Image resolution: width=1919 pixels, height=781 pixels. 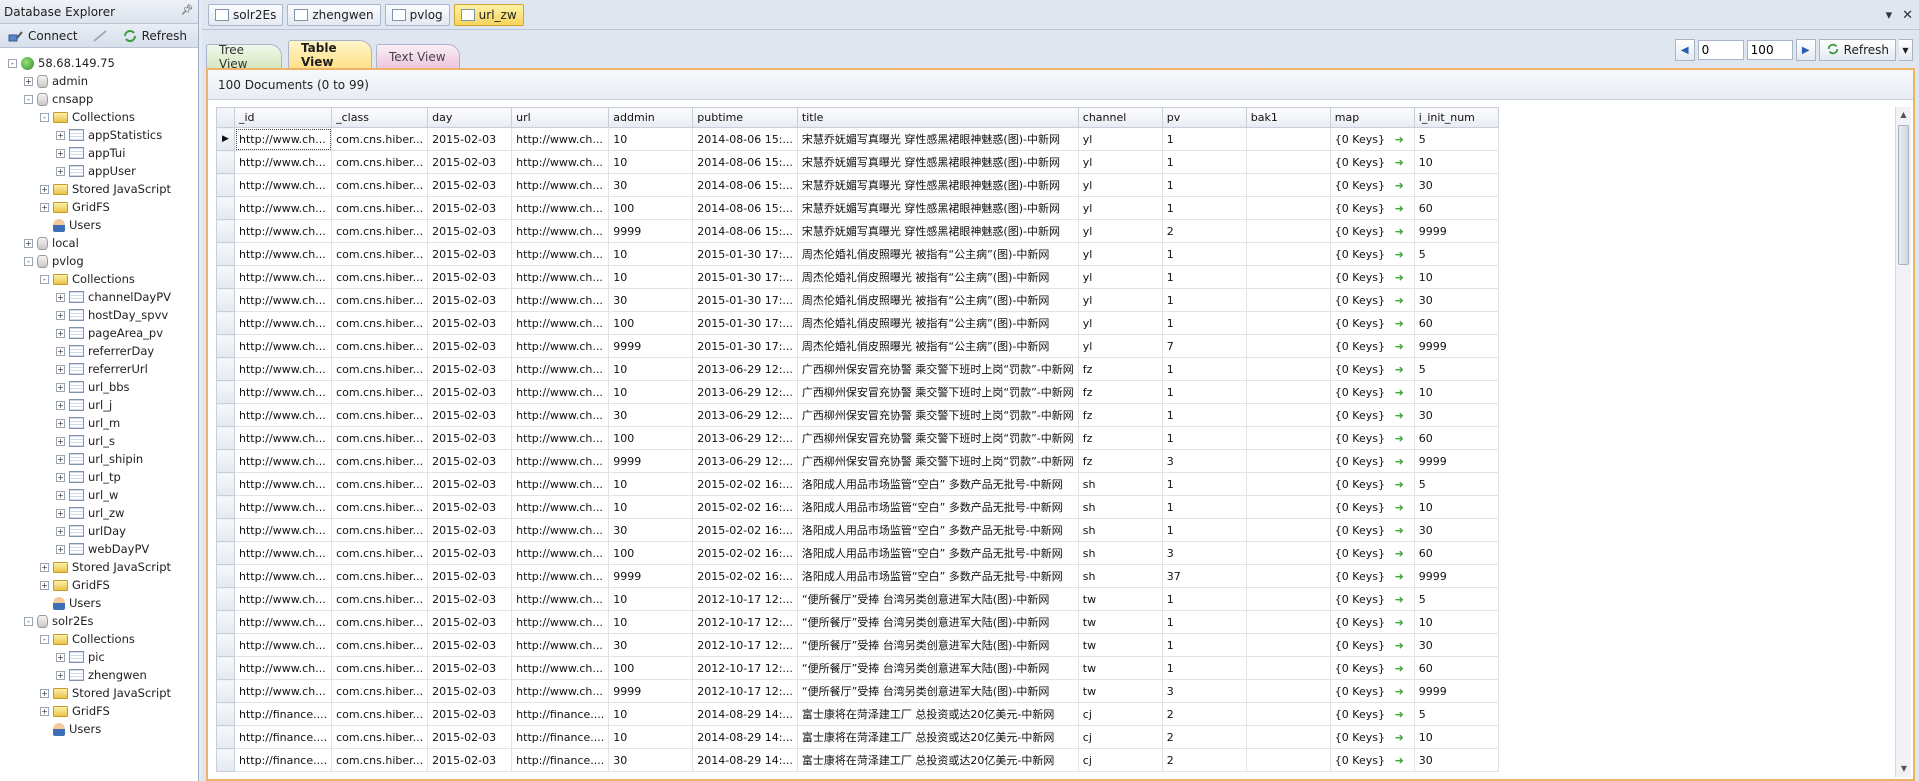 What do you see at coordinates (1906, 50) in the screenshot?
I see `refresh-dropdown-button: ▼` at bounding box center [1906, 50].